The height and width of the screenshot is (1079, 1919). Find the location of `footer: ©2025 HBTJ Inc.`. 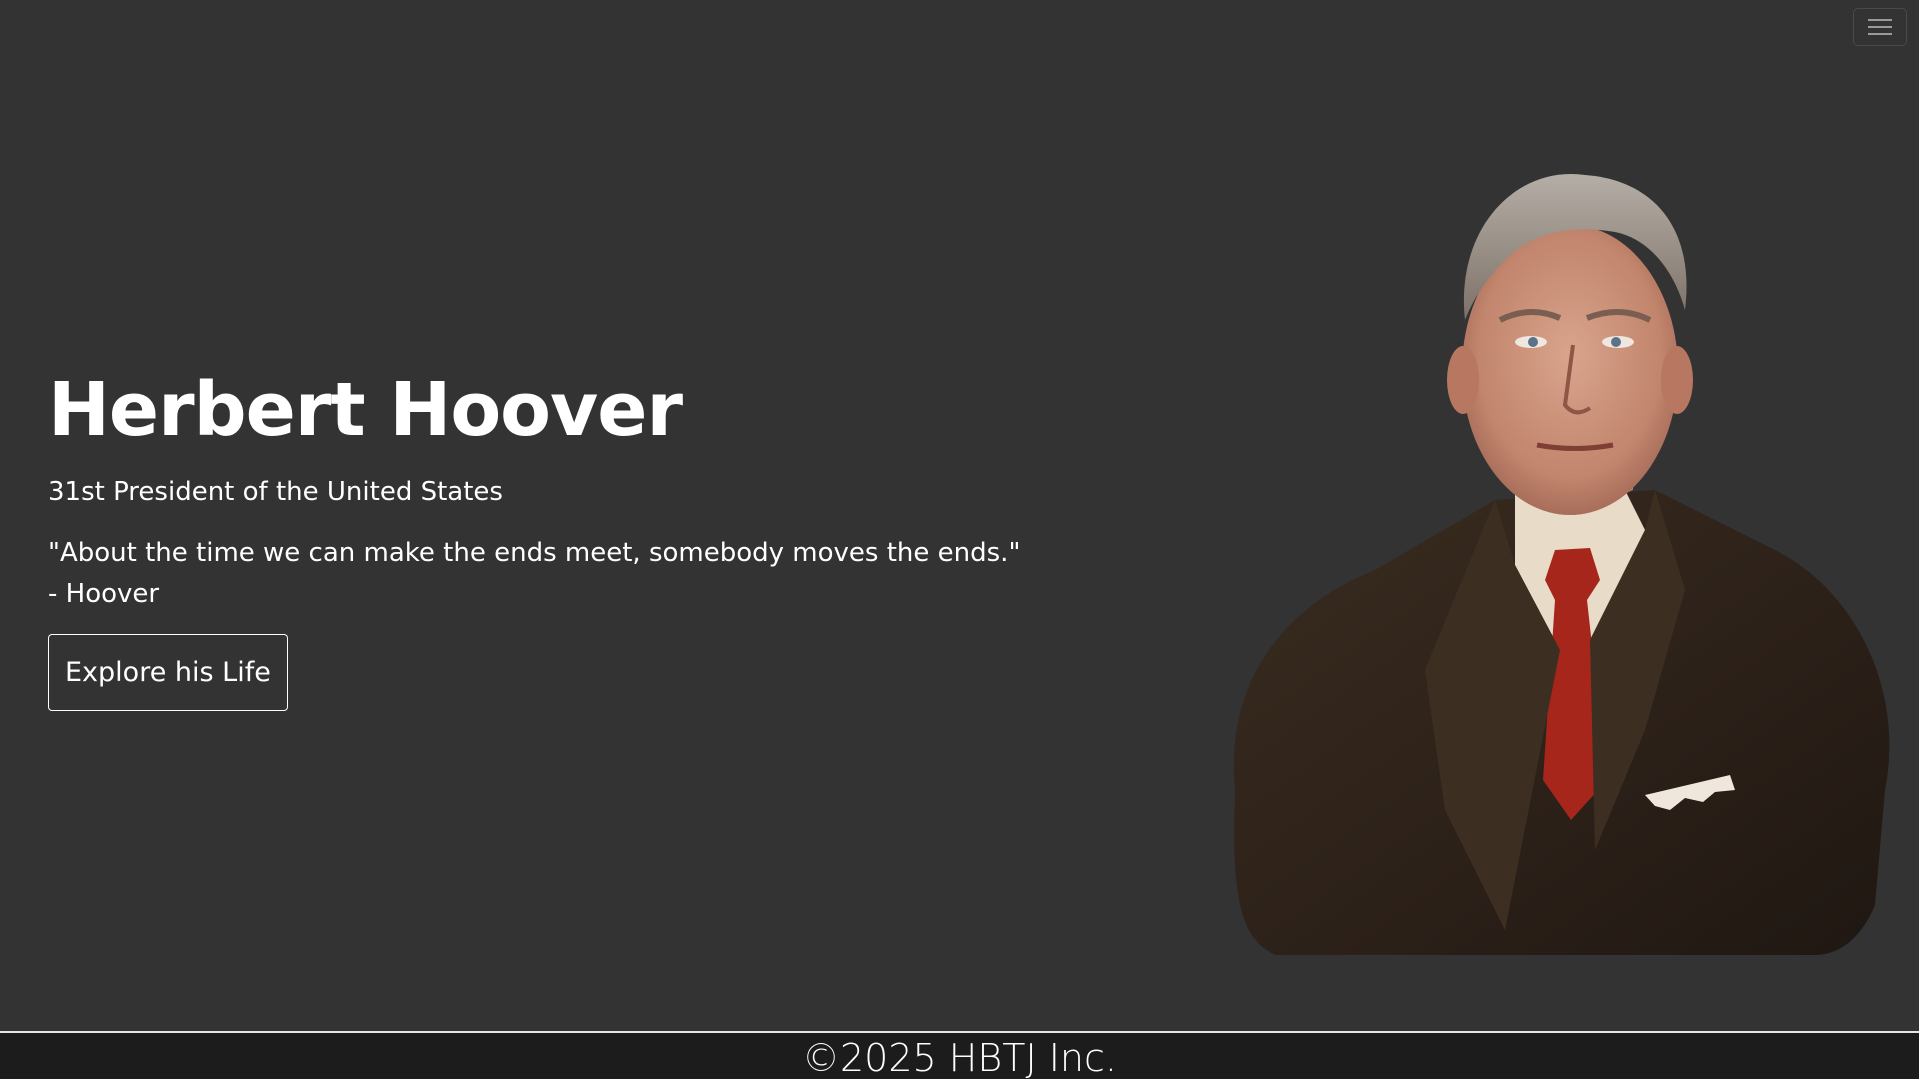

footer: ©2025 HBTJ Inc. is located at coordinates (959, 1055).